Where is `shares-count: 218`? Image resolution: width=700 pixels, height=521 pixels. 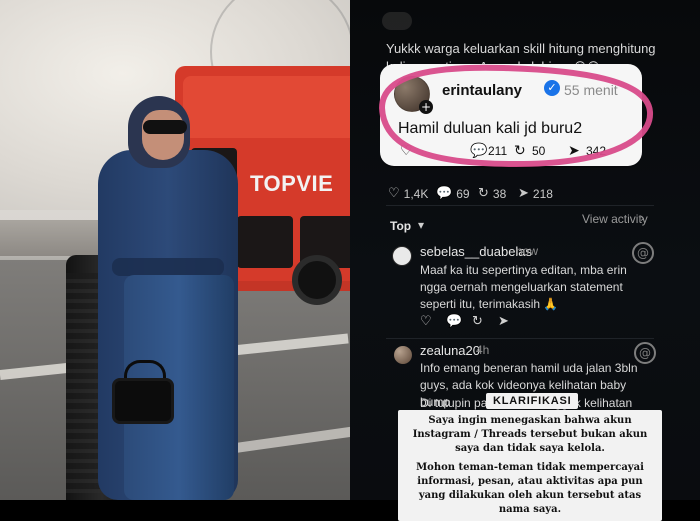
shares-count: 218 is located at coordinates (542, 193).